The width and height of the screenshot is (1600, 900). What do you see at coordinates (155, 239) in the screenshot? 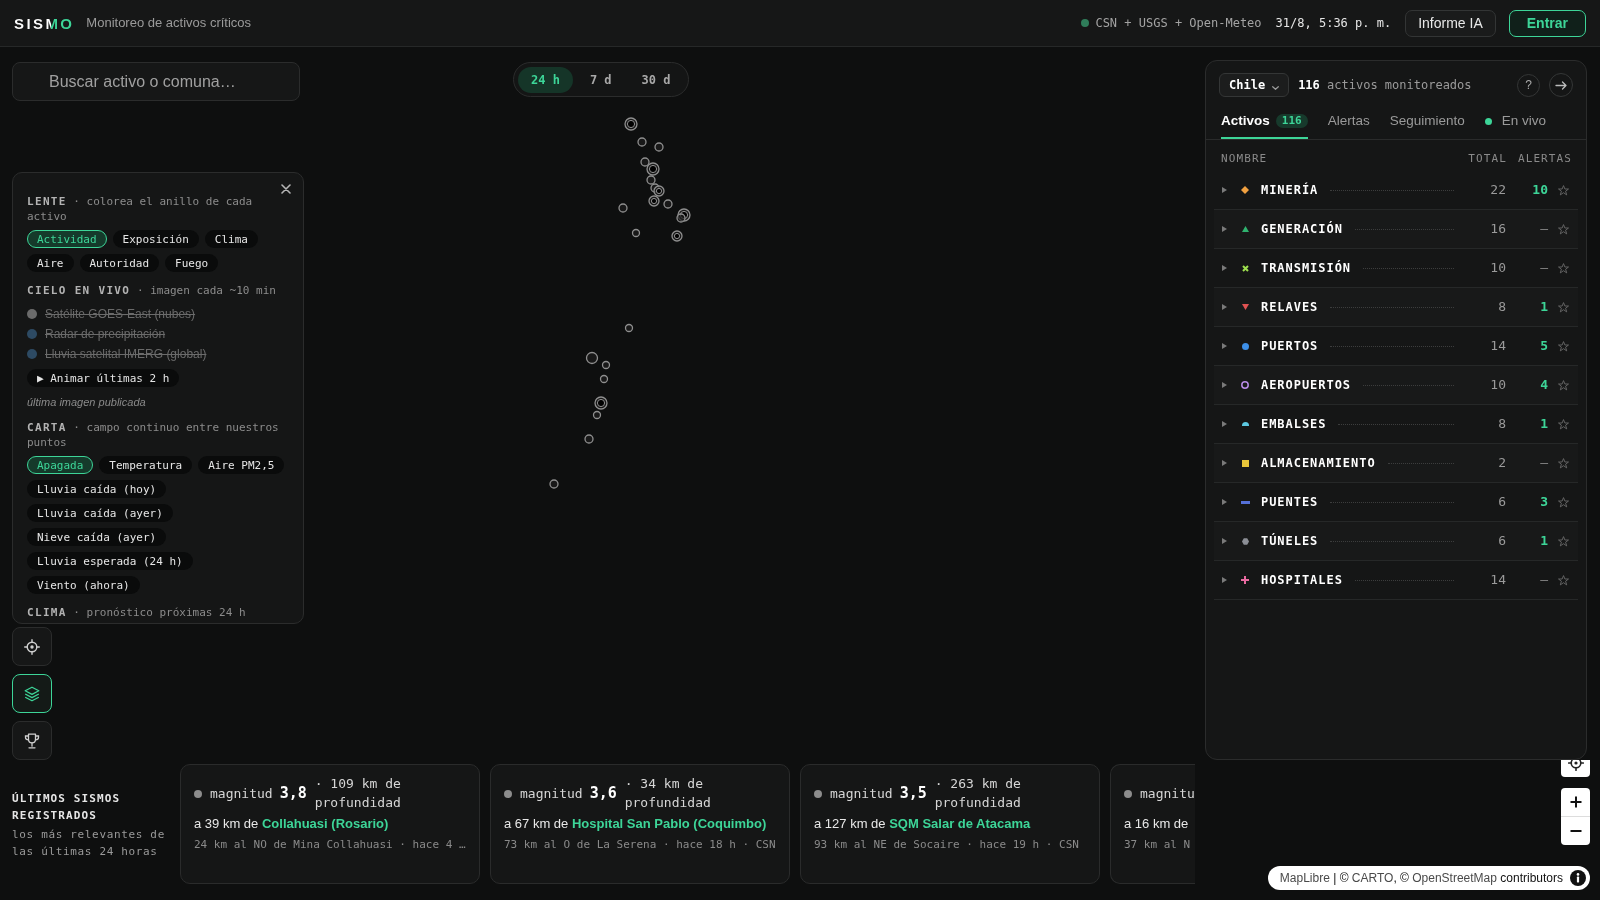
I see `option-chip: Exposición` at bounding box center [155, 239].